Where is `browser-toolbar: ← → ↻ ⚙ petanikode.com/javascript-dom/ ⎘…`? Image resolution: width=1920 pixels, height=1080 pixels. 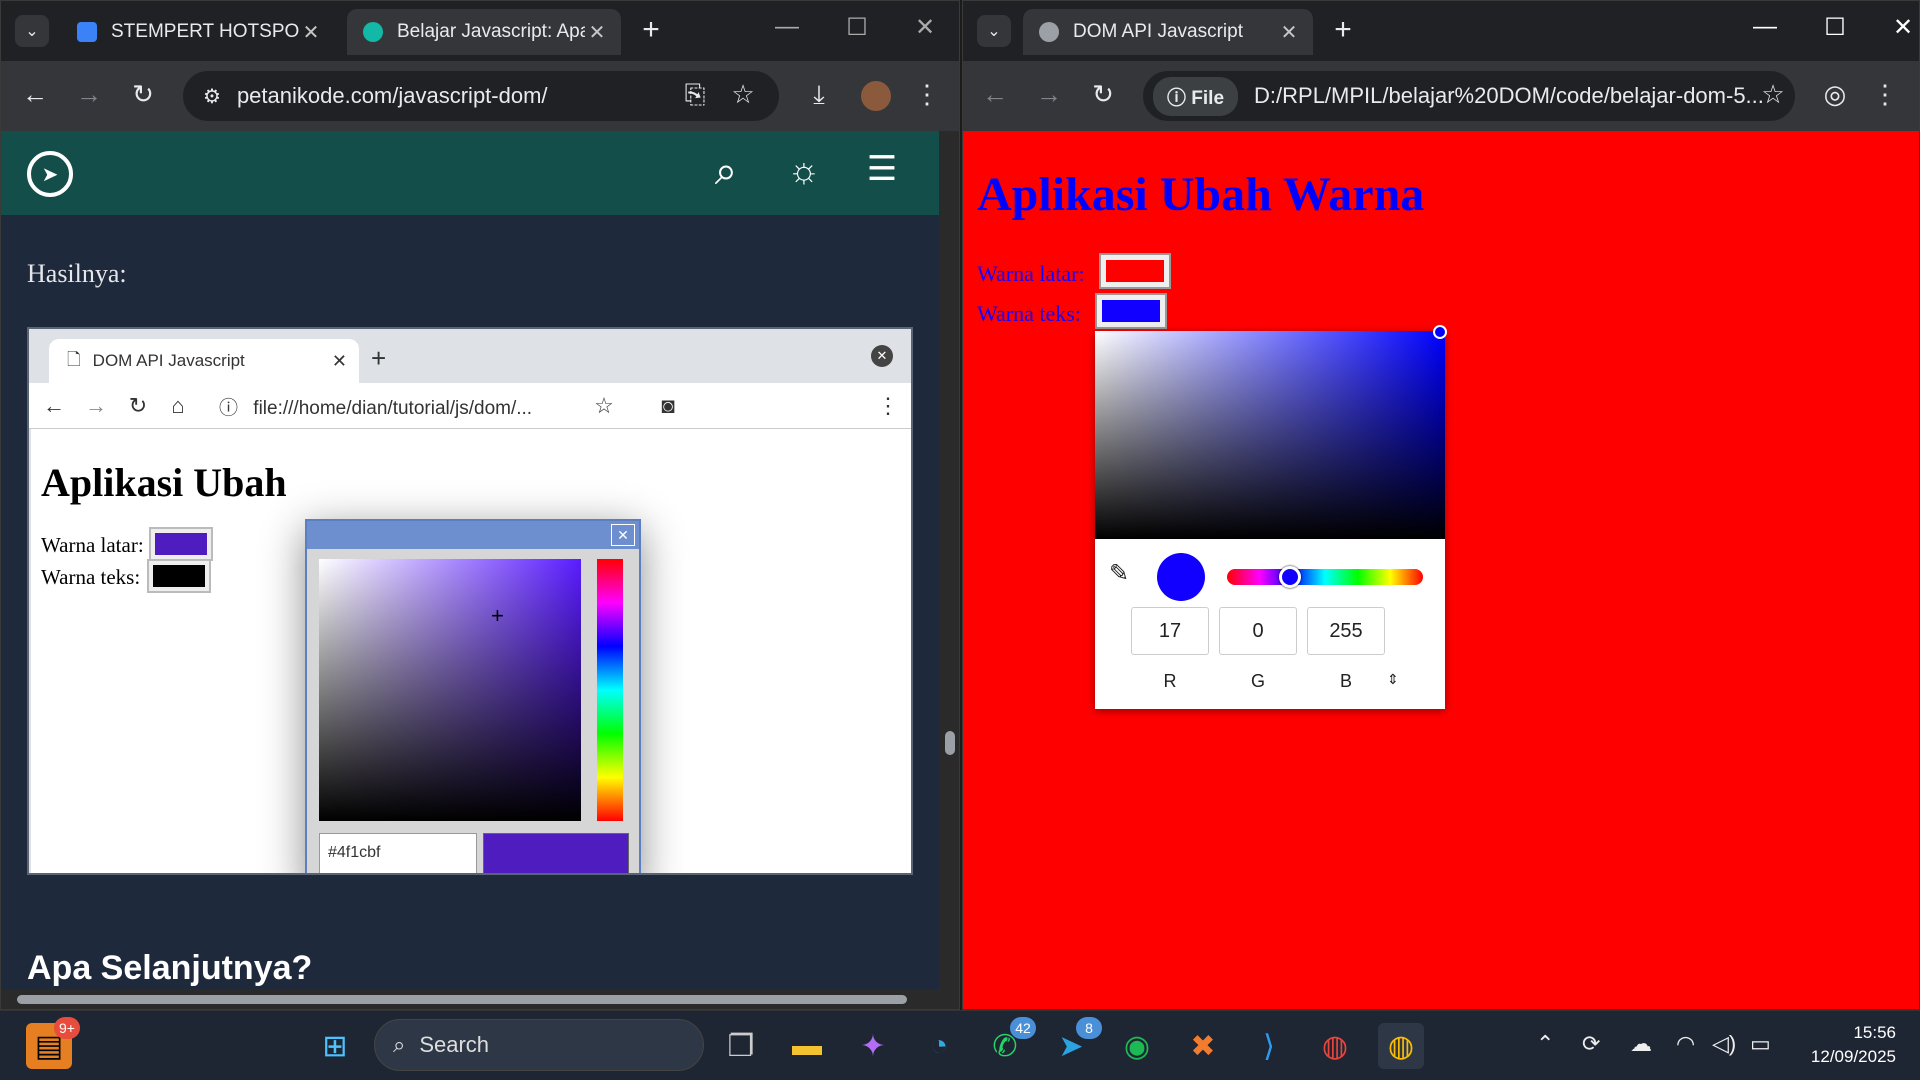 browser-toolbar: ← → ↻ ⚙ petanikode.com/javascript-dom/ ⎘… is located at coordinates (480, 96).